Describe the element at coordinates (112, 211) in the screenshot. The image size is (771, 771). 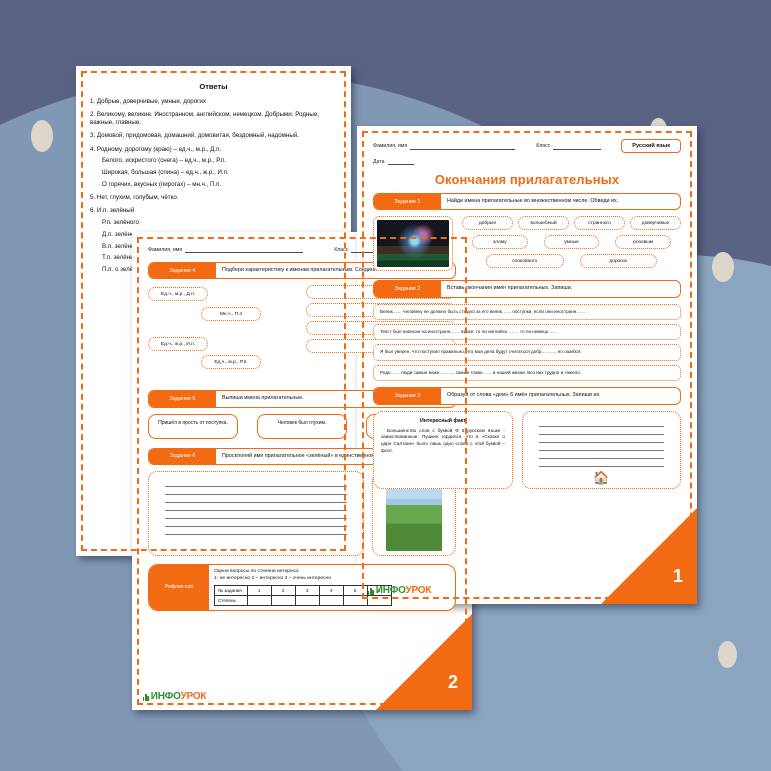
I see `list-item-text: 6. И.п. зелёный` at that location.